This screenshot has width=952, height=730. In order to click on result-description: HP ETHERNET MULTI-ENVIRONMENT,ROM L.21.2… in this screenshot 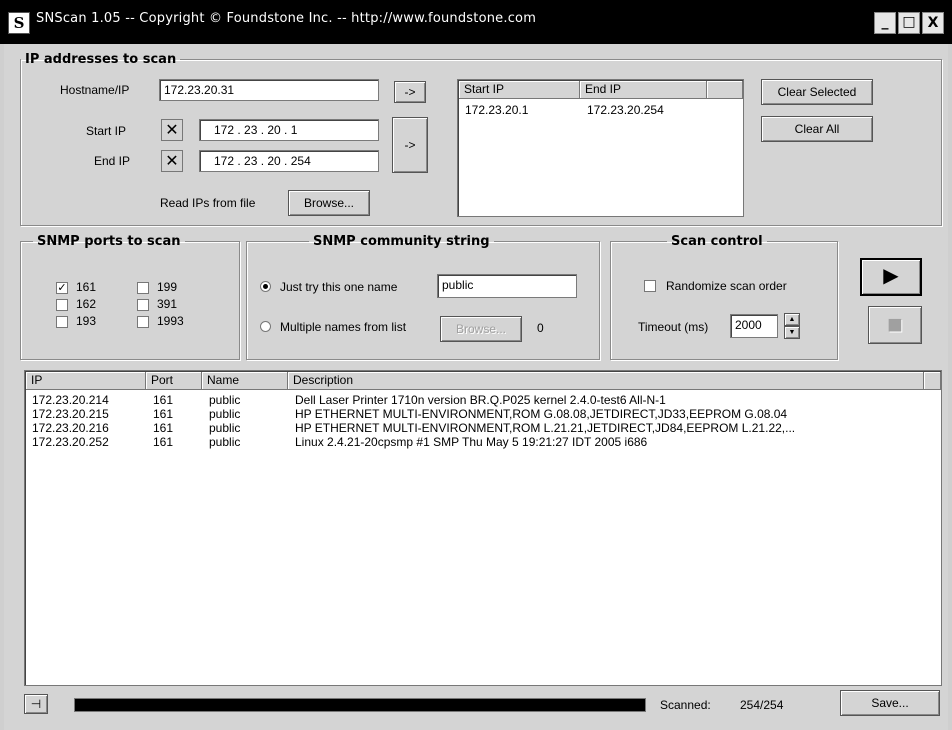, I will do `click(545, 428)`.